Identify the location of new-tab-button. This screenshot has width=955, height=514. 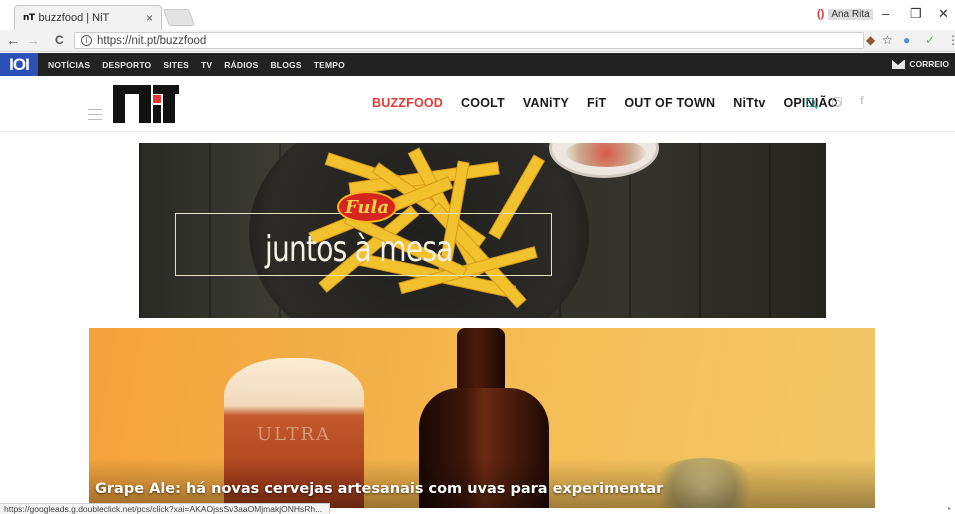
(179, 17).